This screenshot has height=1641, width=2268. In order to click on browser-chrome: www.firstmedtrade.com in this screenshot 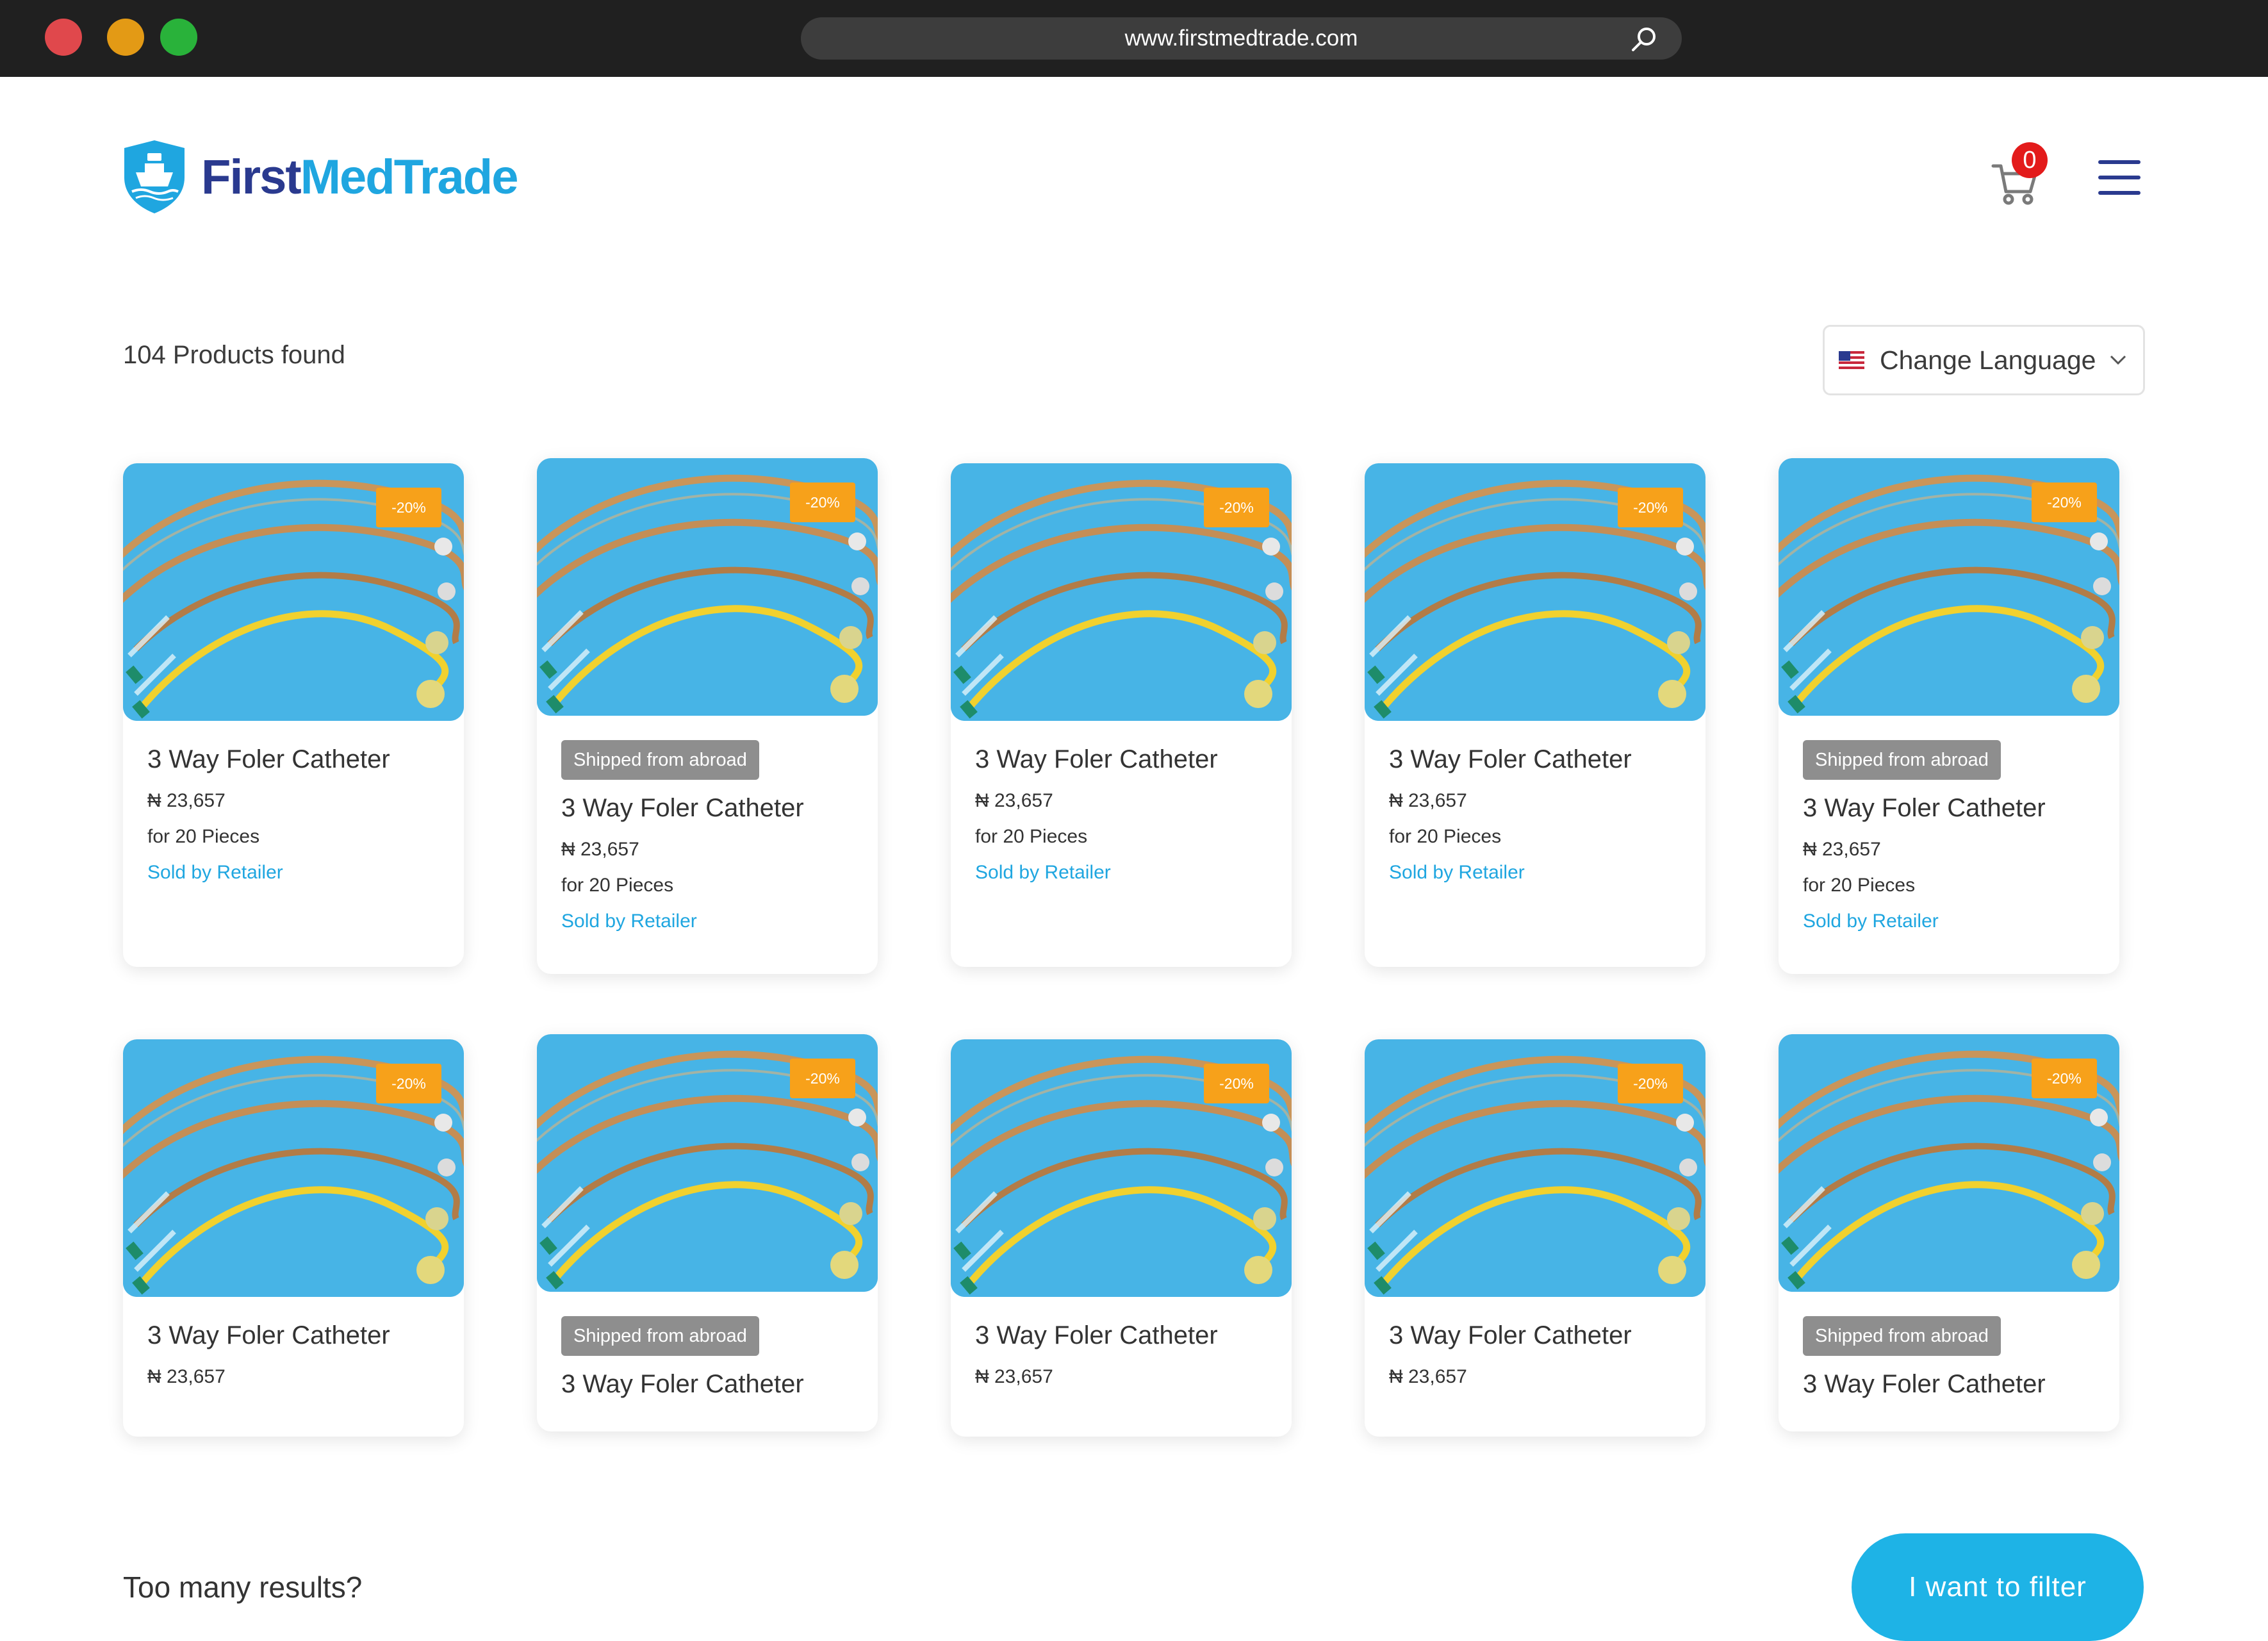, I will do `click(1134, 38)`.